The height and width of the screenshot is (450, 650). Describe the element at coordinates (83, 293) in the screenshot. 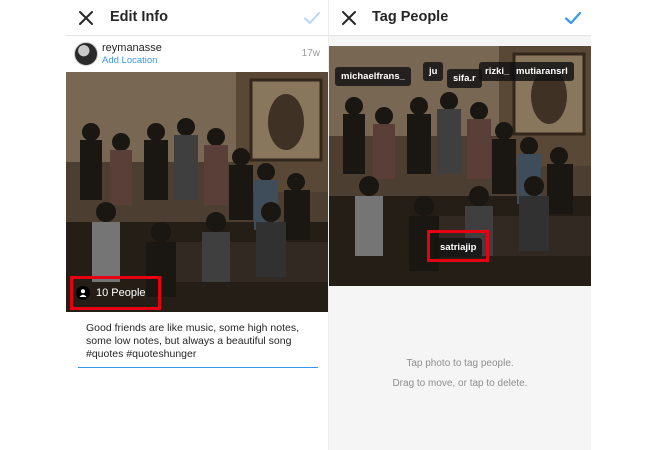

I see `person-icon` at that location.